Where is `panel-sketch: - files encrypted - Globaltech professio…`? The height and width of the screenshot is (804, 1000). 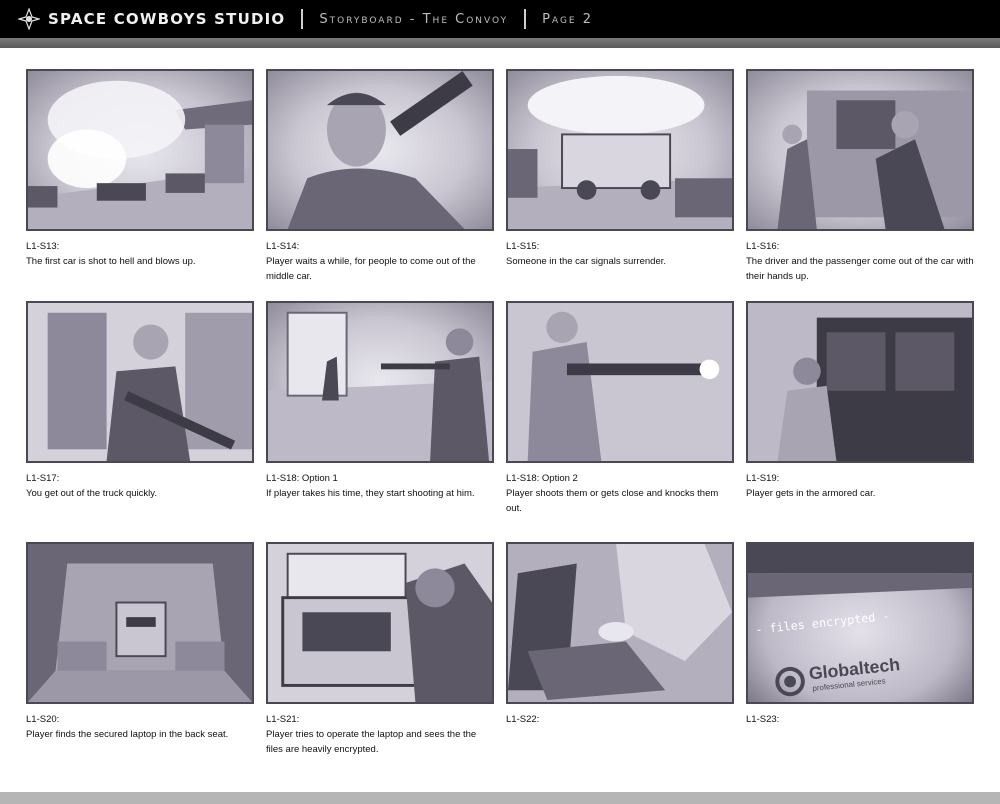
panel-sketch: - files encrypted - Globaltech professio… is located at coordinates (860, 623).